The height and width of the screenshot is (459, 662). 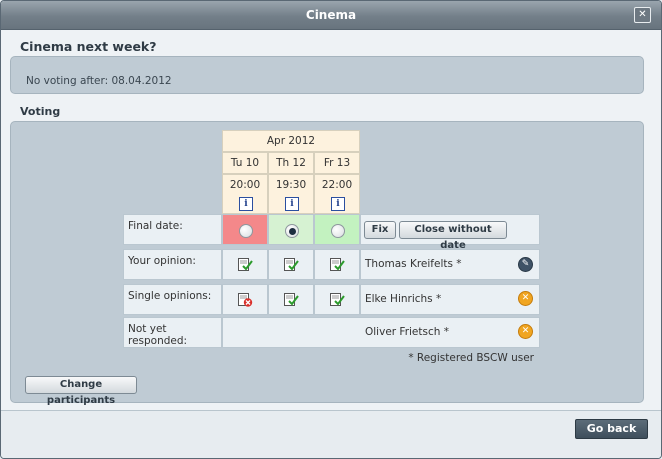 I want to click on vote-no-icon, so click(x=245, y=300).